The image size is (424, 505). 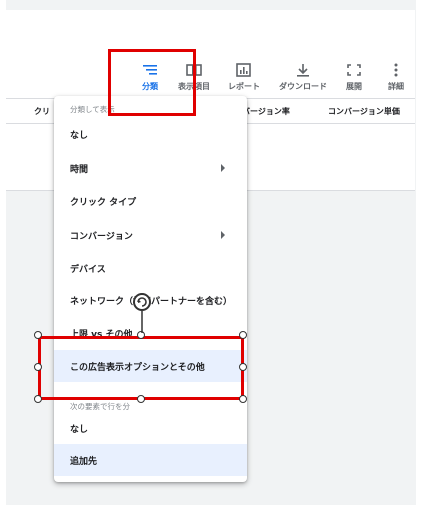 What do you see at coordinates (210, 34) in the screenshot?
I see `header-card` at bounding box center [210, 34].